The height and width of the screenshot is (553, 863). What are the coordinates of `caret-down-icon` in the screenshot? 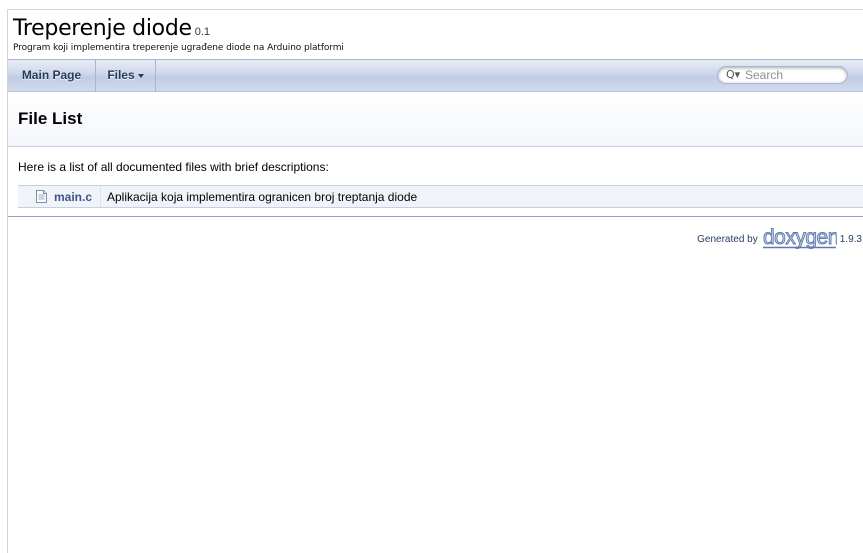 It's located at (140, 75).